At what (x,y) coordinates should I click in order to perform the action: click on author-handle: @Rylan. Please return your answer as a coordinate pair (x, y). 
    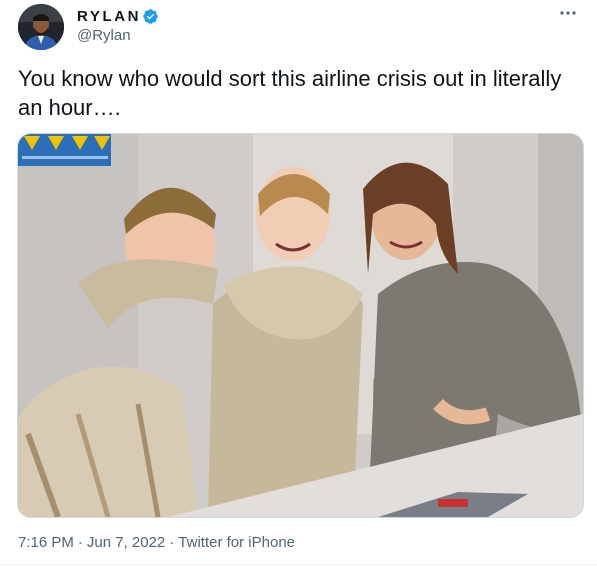
    Looking at the image, I should click on (104, 35).